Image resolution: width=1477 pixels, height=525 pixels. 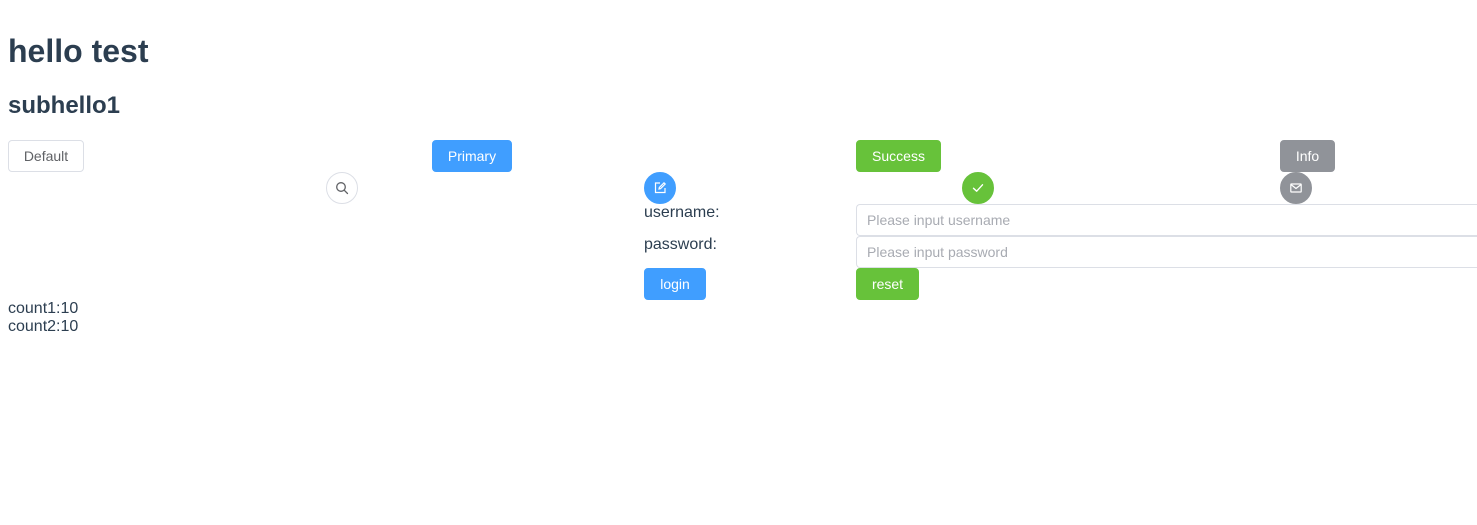 What do you see at coordinates (1307, 156) in the screenshot?
I see `info-button: Info` at bounding box center [1307, 156].